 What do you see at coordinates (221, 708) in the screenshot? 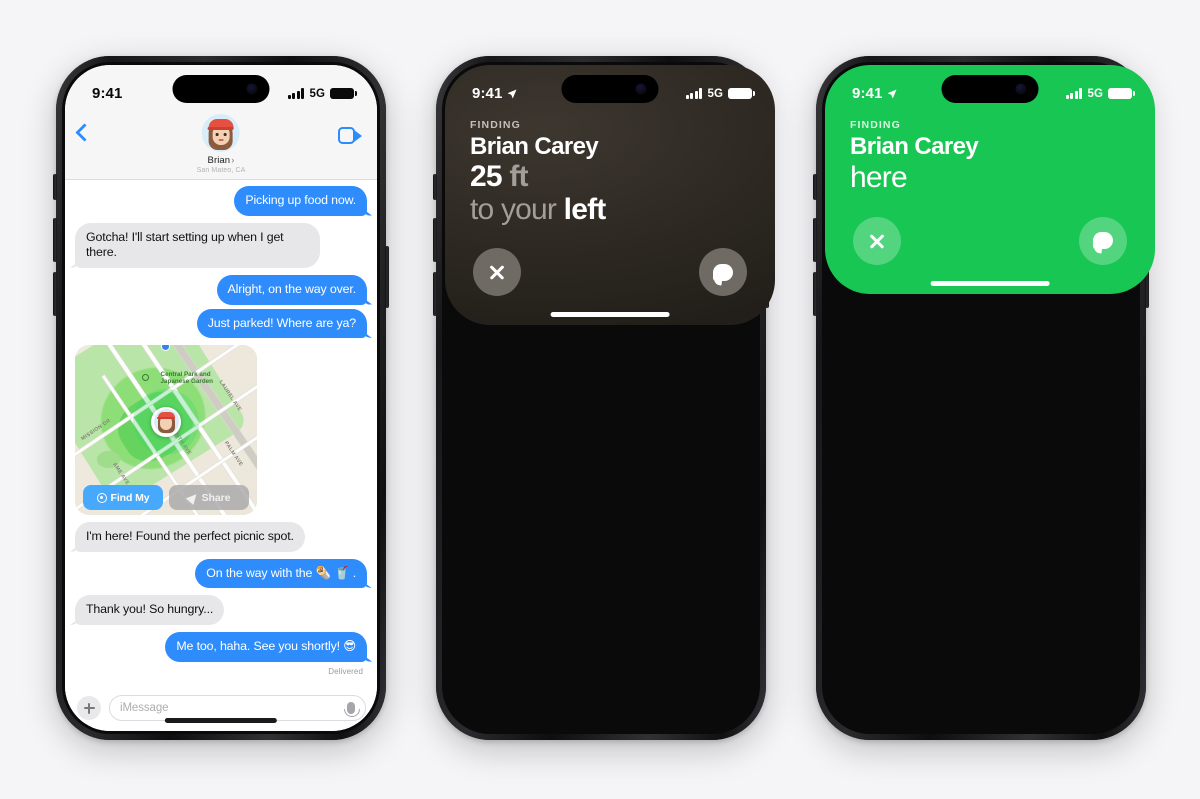
I see `message-input-bar: iMessage` at bounding box center [221, 708].